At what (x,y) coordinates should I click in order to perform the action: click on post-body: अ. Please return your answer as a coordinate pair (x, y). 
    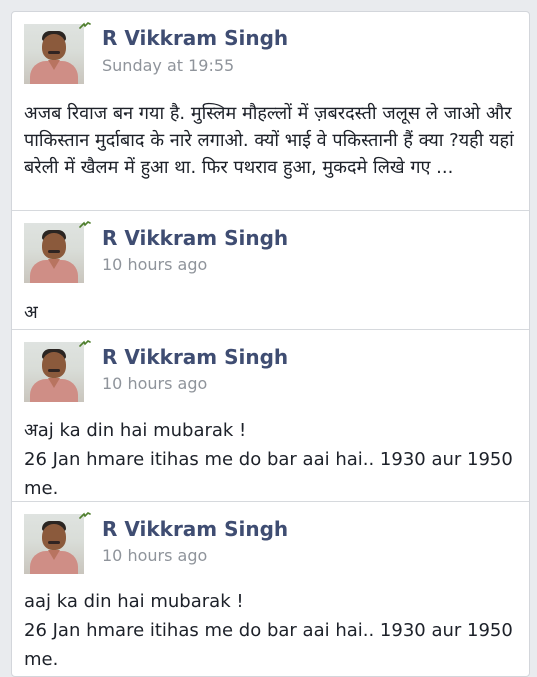
    Looking at the image, I should click on (31, 312).